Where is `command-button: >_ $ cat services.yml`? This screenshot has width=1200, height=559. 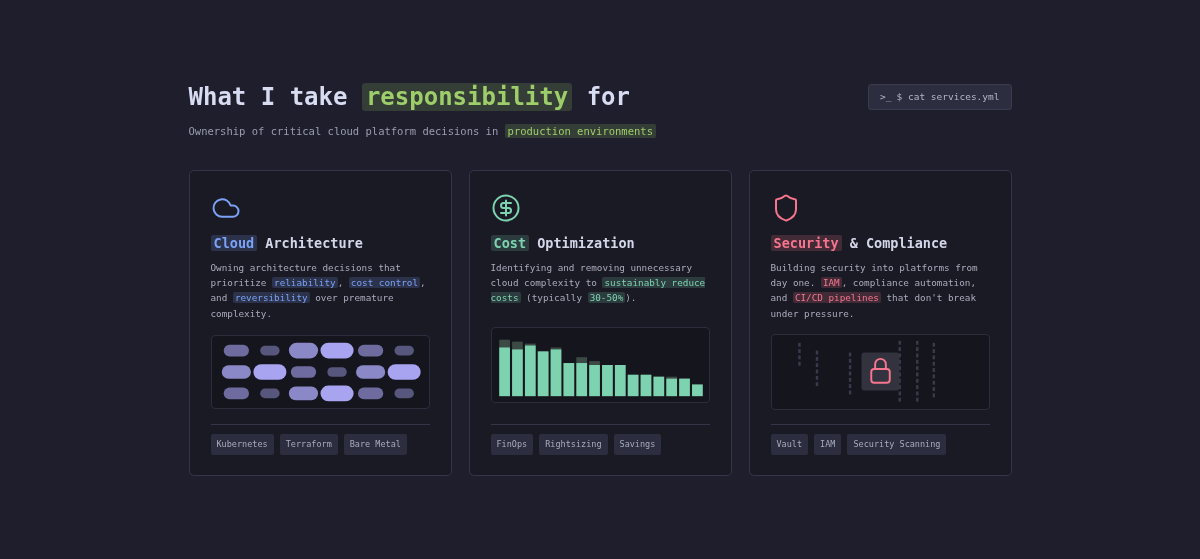 command-button: >_ $ cat services.yml is located at coordinates (940, 97).